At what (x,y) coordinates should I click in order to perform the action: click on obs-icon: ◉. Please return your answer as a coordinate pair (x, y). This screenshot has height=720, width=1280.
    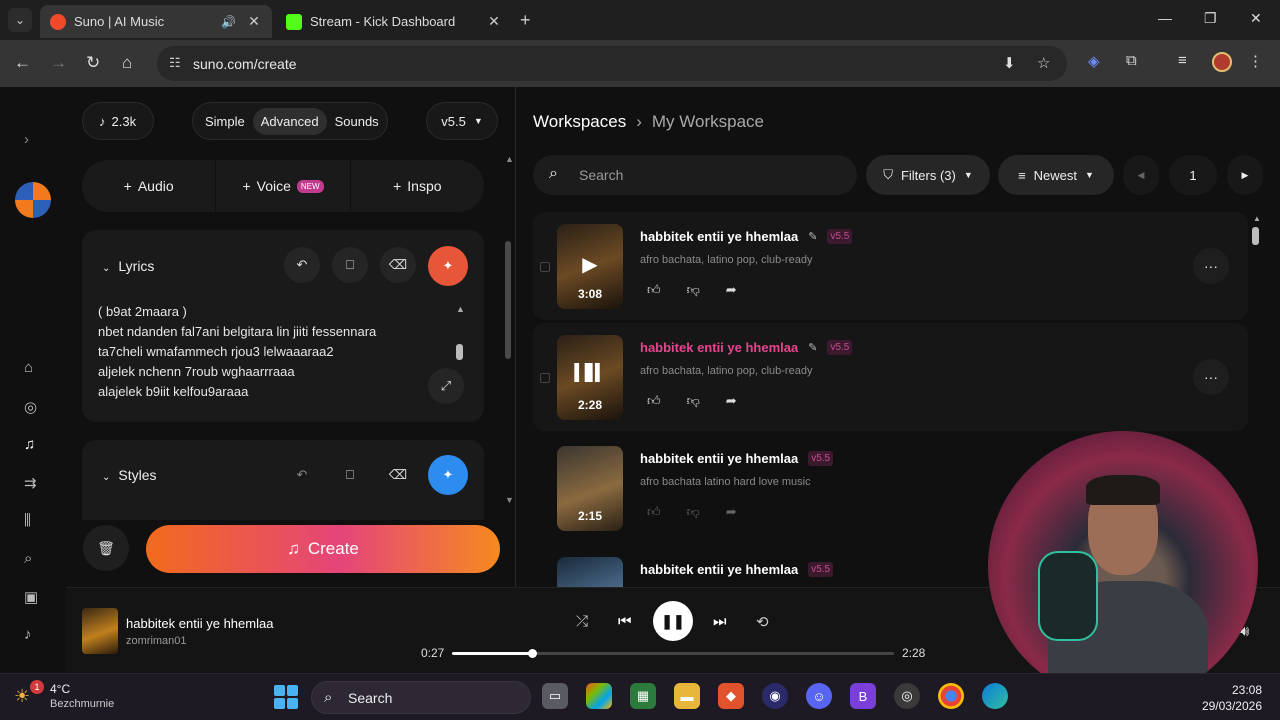
    Looking at the image, I should click on (775, 696).